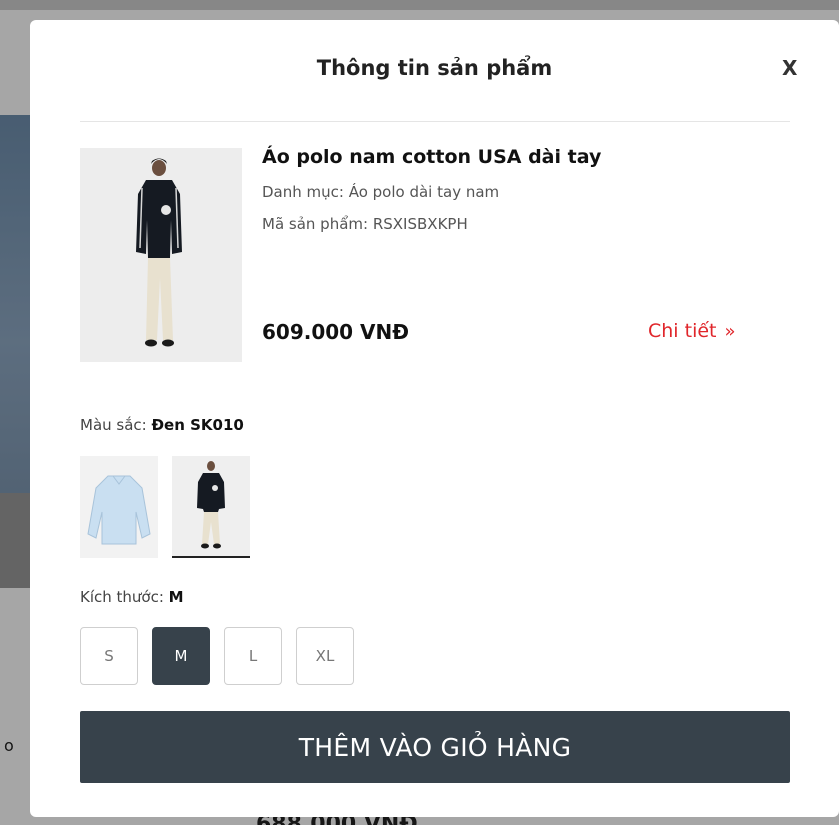 This screenshot has height=825, width=839. What do you see at coordinates (124, 597) in the screenshot?
I see `size-label-text: Kích thước:` at bounding box center [124, 597].